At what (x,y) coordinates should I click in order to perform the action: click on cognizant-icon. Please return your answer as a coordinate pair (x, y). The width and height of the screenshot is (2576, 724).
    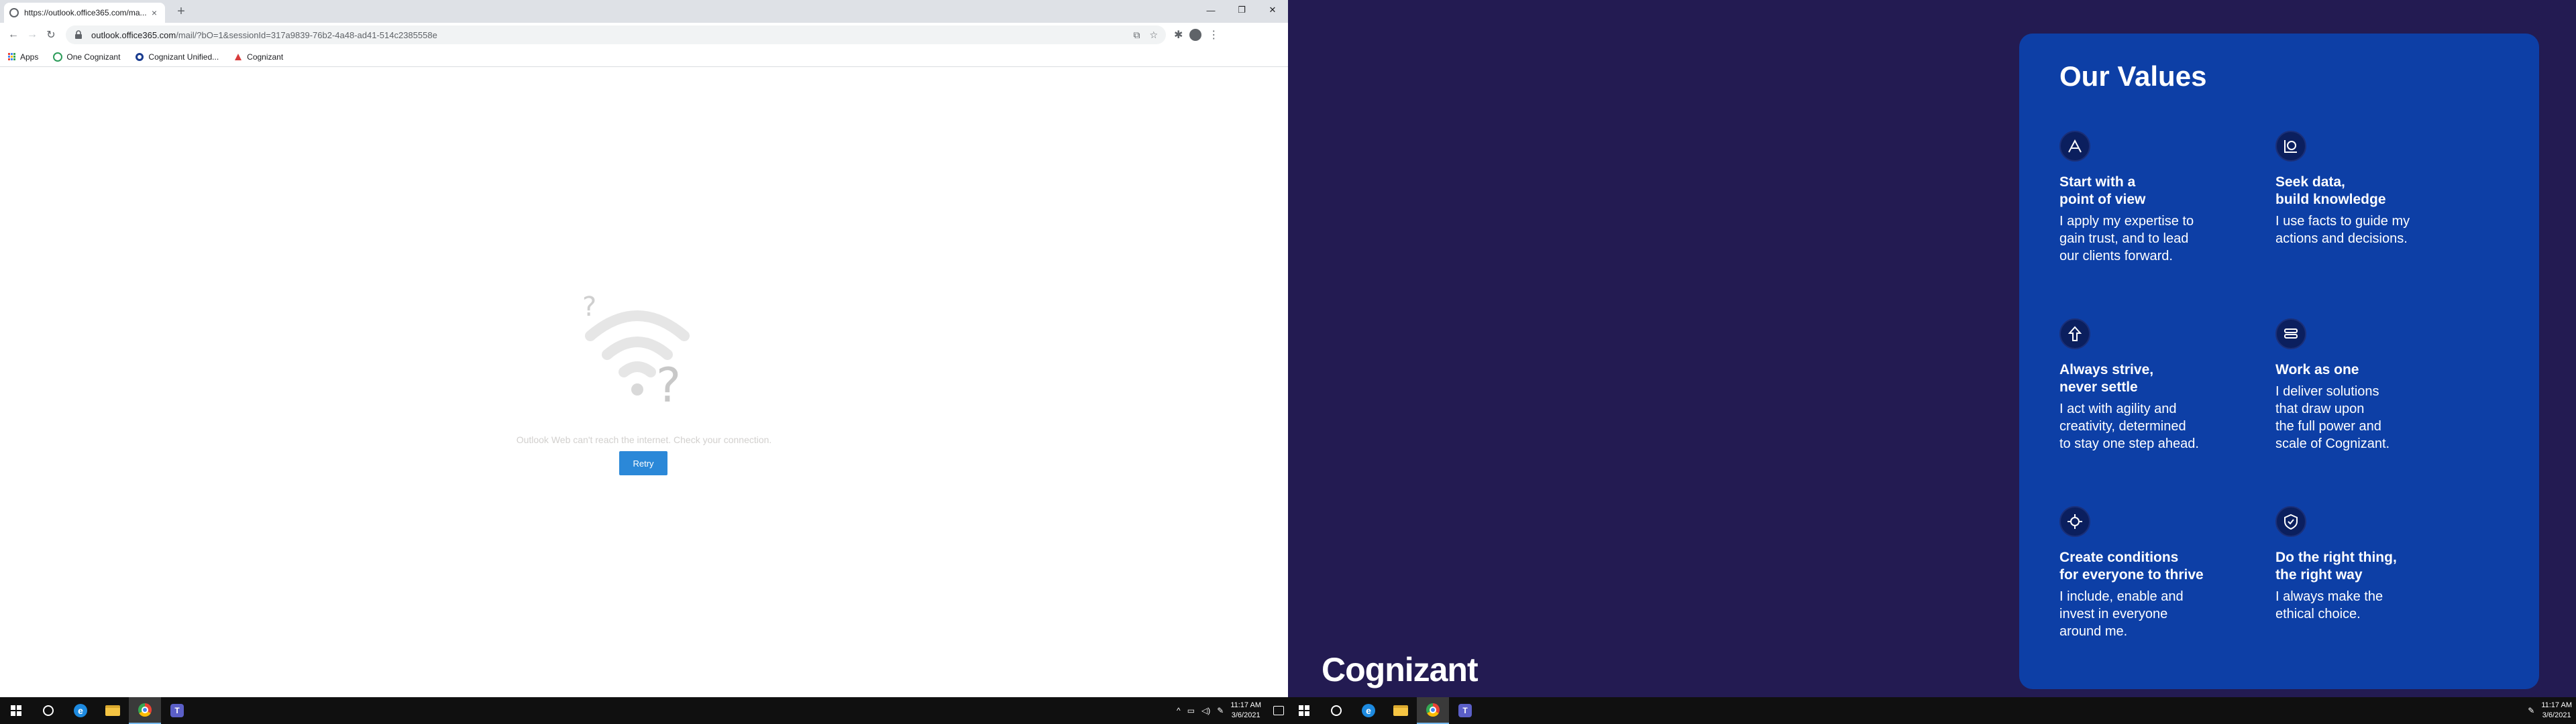
    Looking at the image, I should click on (238, 56).